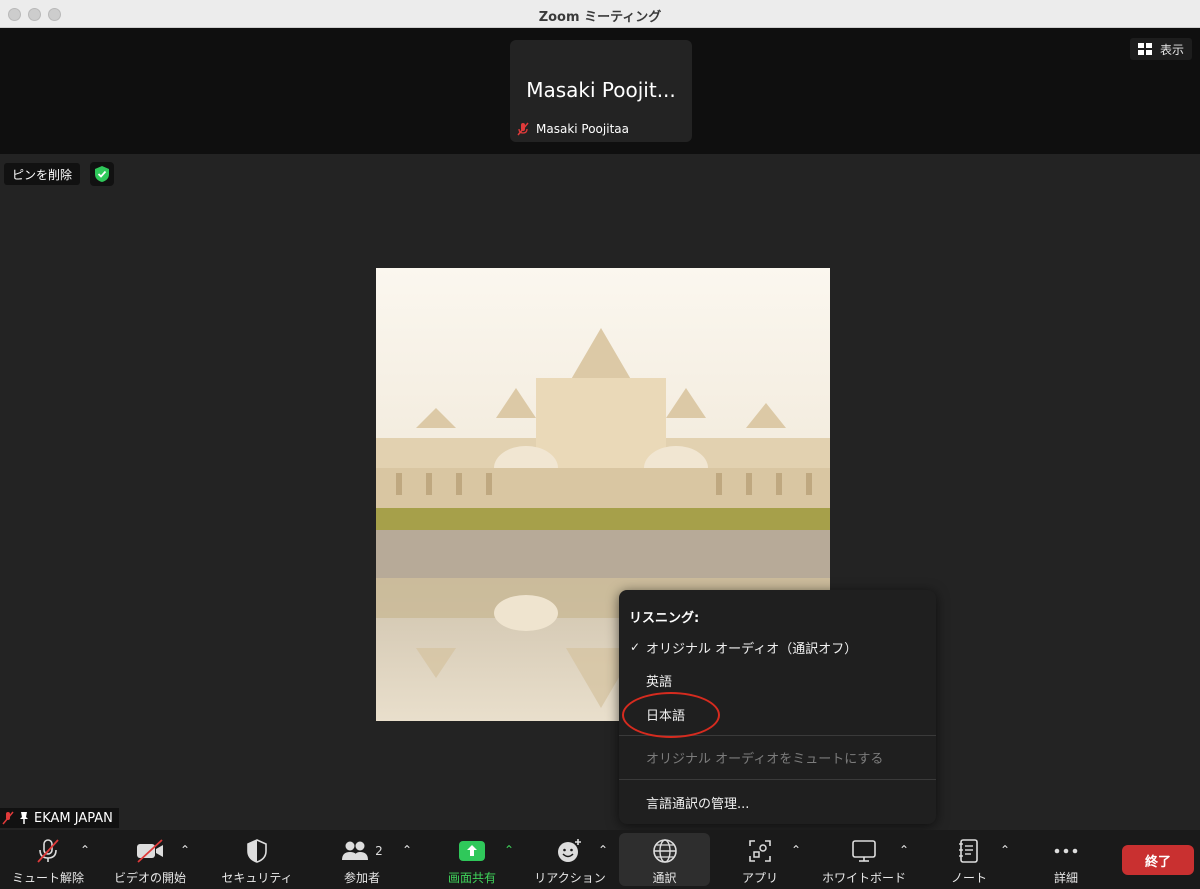 Image resolution: width=1200 pixels, height=889 pixels. What do you see at coordinates (600, 17) in the screenshot?
I see `window-title: Zoom ミーティング` at bounding box center [600, 17].